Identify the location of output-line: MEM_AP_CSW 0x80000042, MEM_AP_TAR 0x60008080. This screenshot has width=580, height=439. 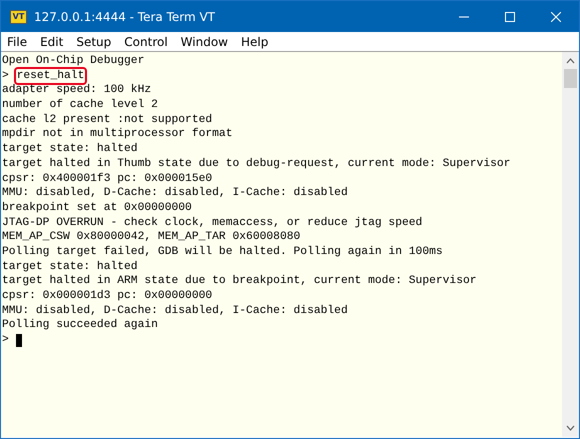
(151, 237).